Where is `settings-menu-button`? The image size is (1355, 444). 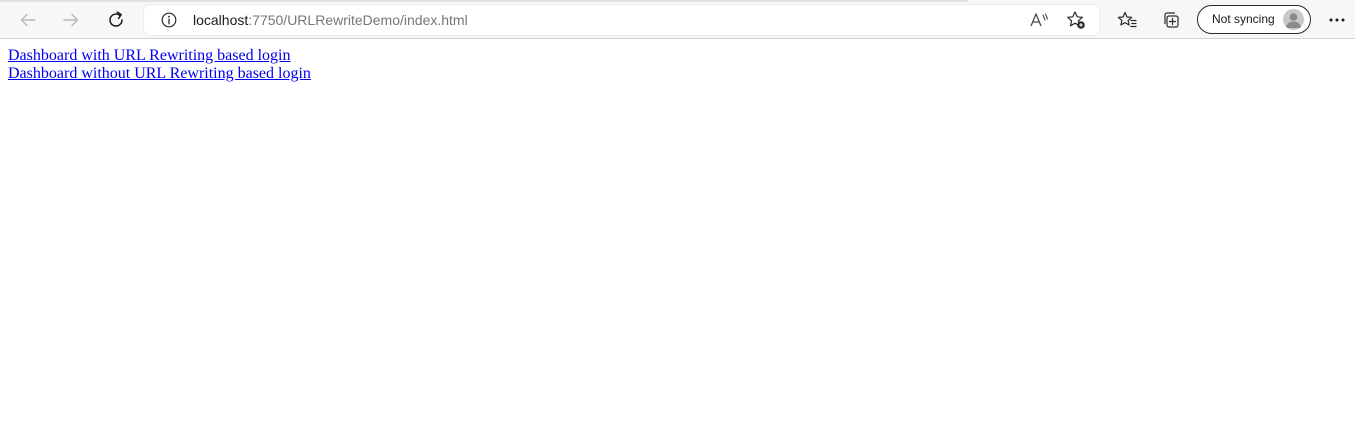 settings-menu-button is located at coordinates (1337, 20).